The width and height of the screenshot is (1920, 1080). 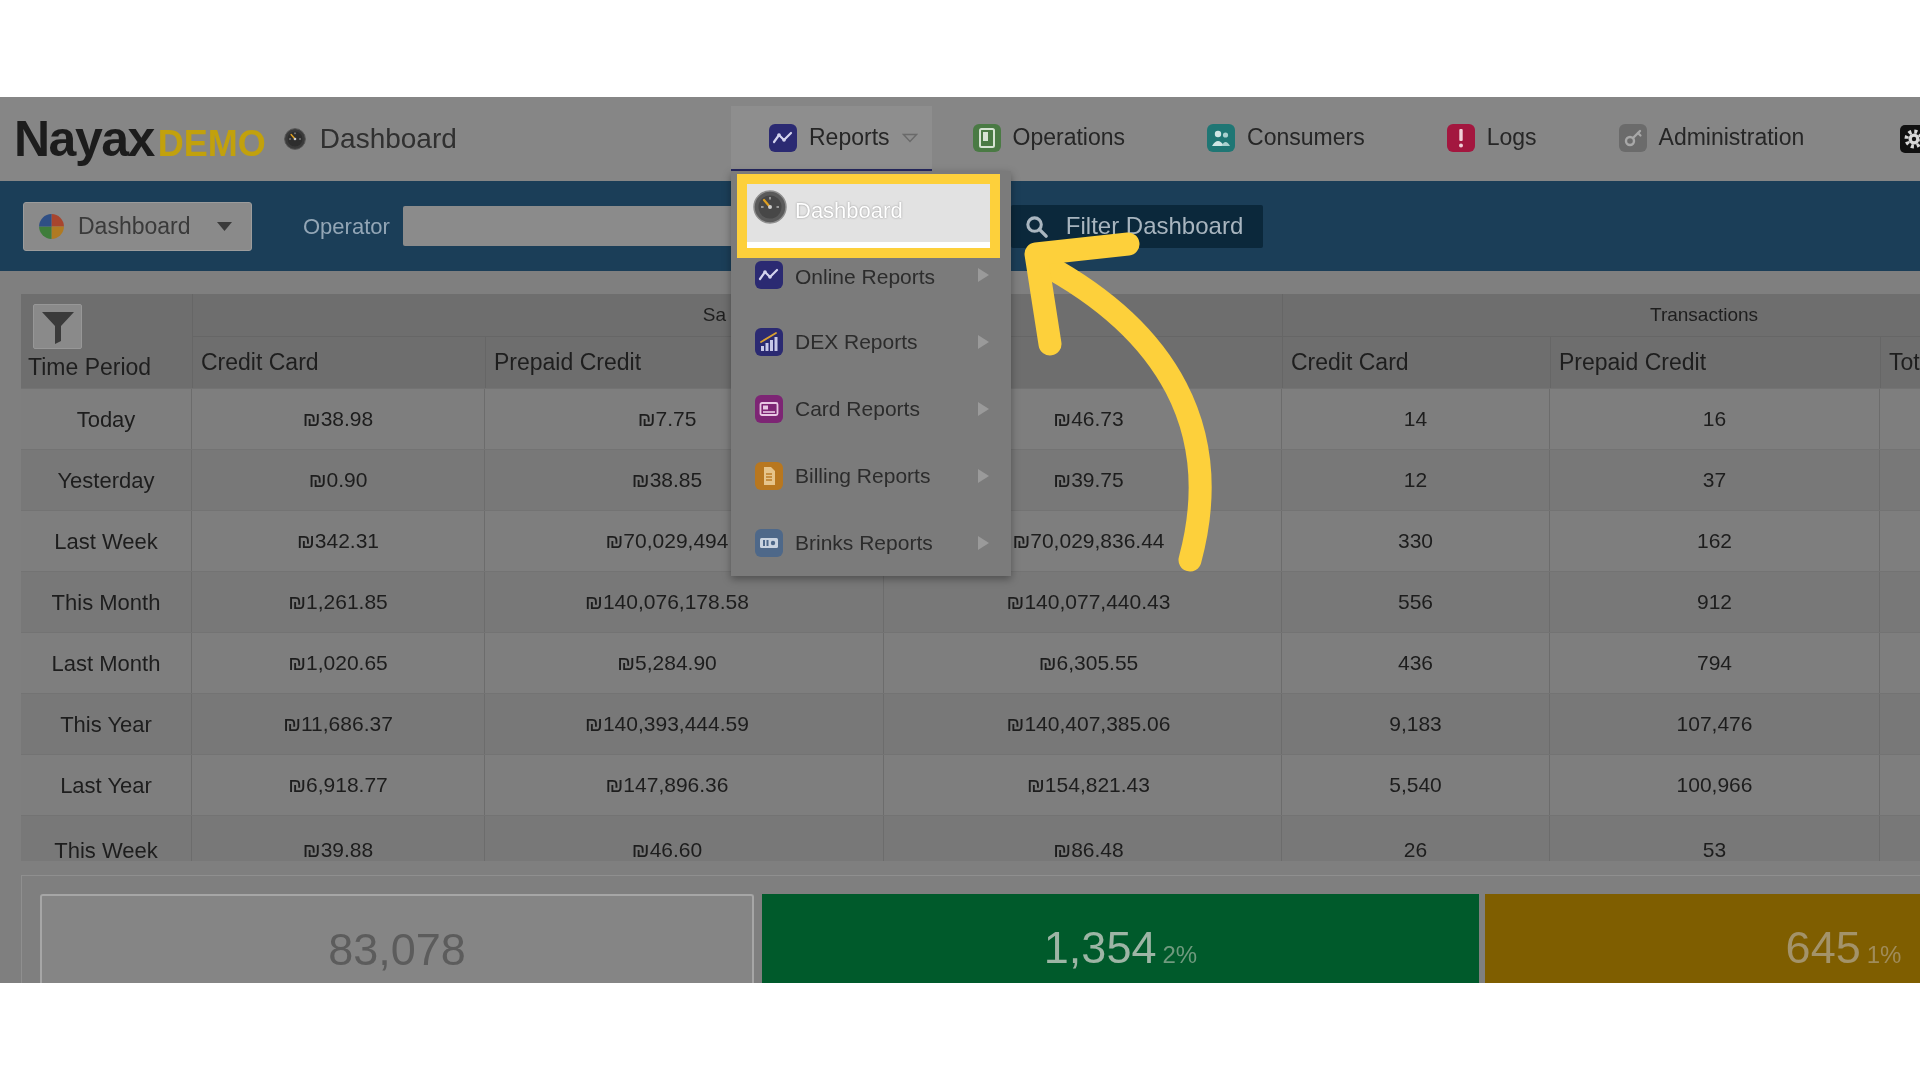 I want to click on nav-tab: Administration, so click(x=1711, y=139).